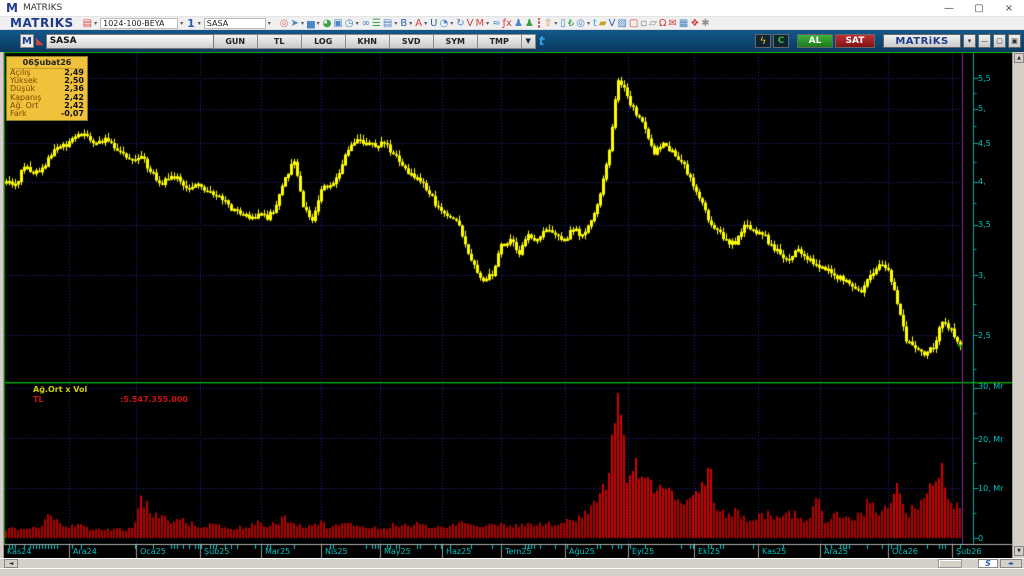 The image size is (1024, 576). Describe the element at coordinates (633, 23) in the screenshot. I see `toolbar-icon: ▢` at that location.